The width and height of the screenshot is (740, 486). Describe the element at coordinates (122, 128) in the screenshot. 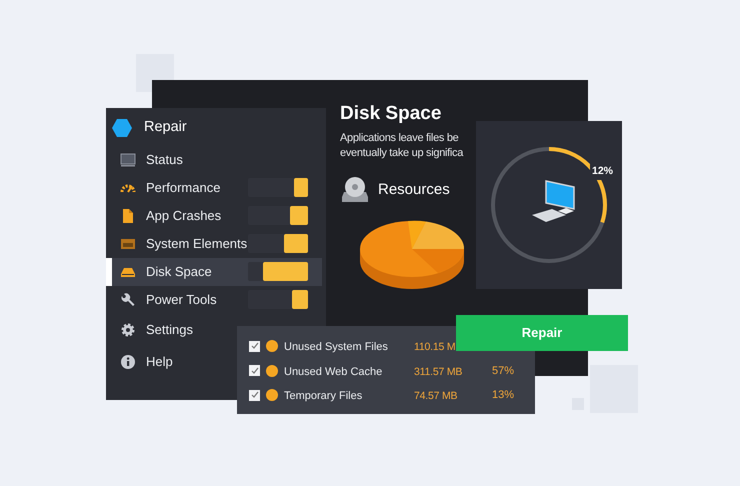

I see `hexagon-logo-icon` at that location.